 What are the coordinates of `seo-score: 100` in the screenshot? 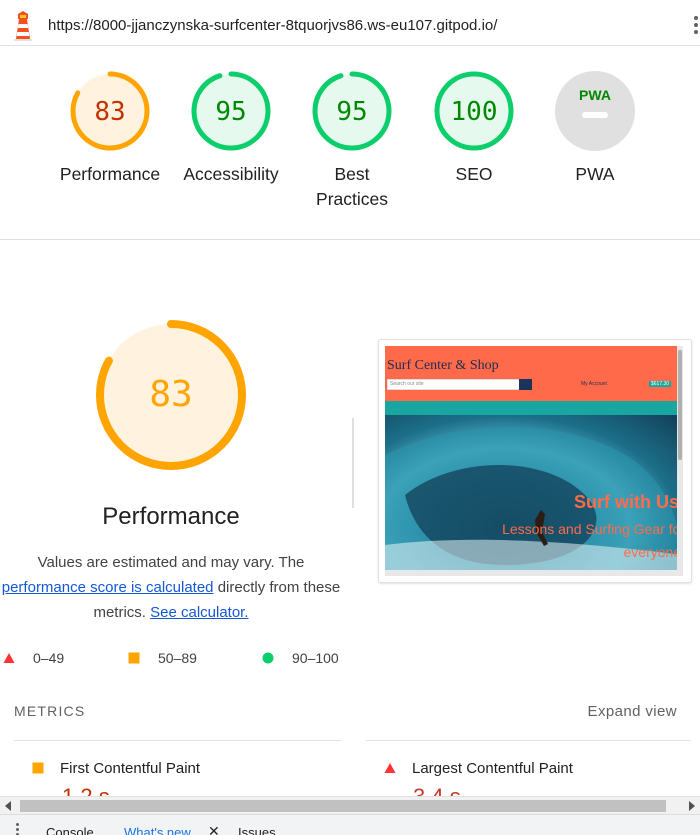 It's located at (474, 112).